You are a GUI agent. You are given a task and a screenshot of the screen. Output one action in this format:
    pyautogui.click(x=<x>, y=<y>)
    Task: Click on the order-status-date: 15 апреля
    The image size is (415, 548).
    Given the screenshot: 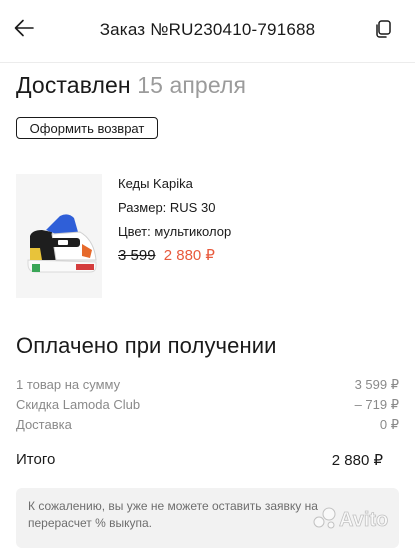 What is the action you would take?
    pyautogui.click(x=192, y=85)
    